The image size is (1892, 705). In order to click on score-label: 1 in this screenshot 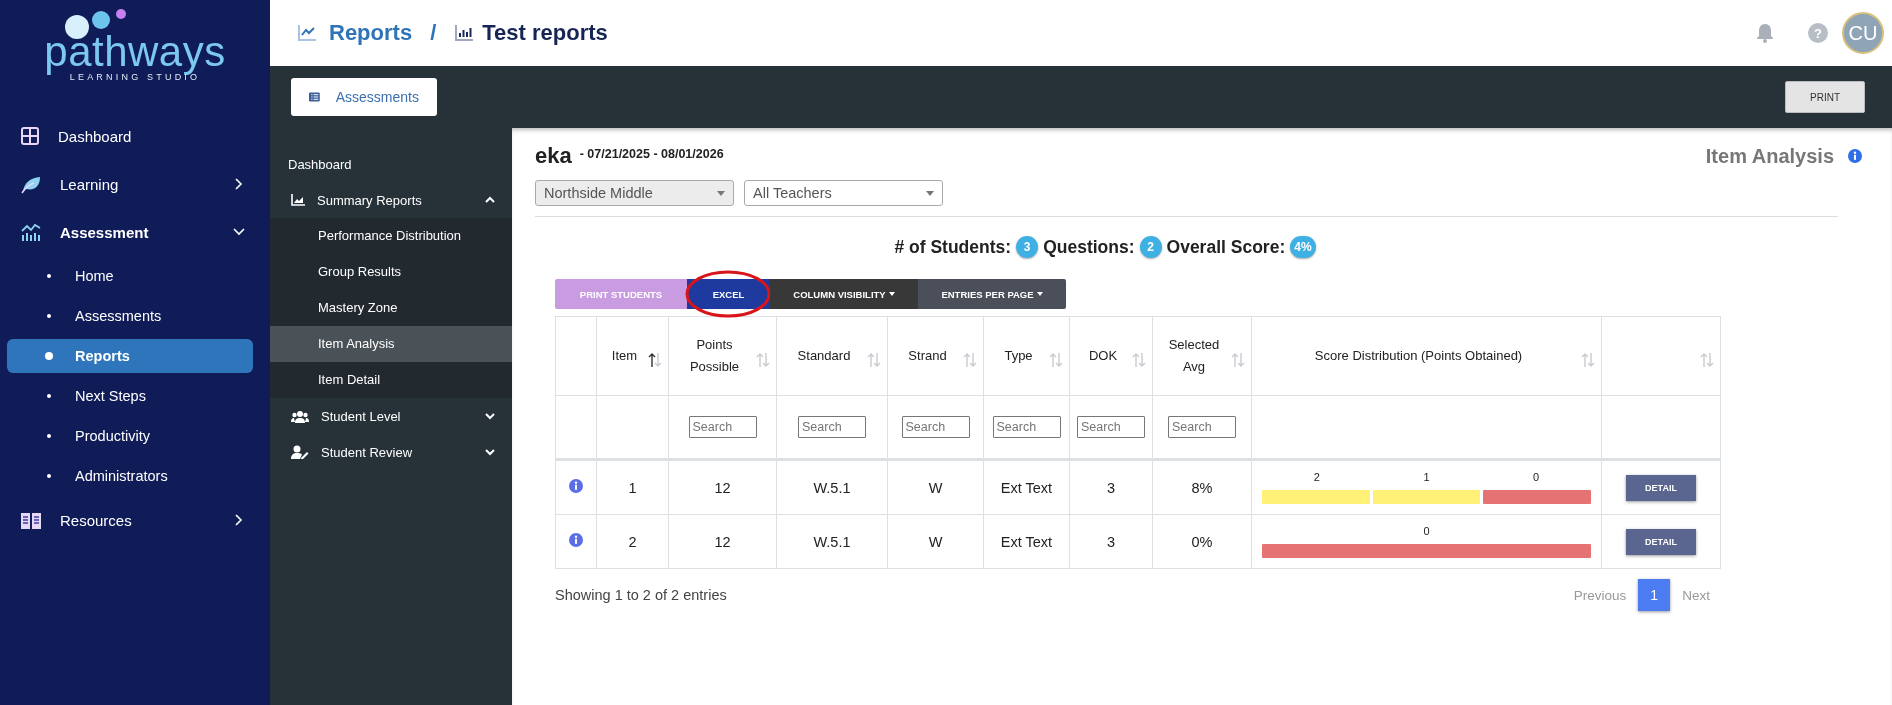, I will do `click(1426, 477)`.